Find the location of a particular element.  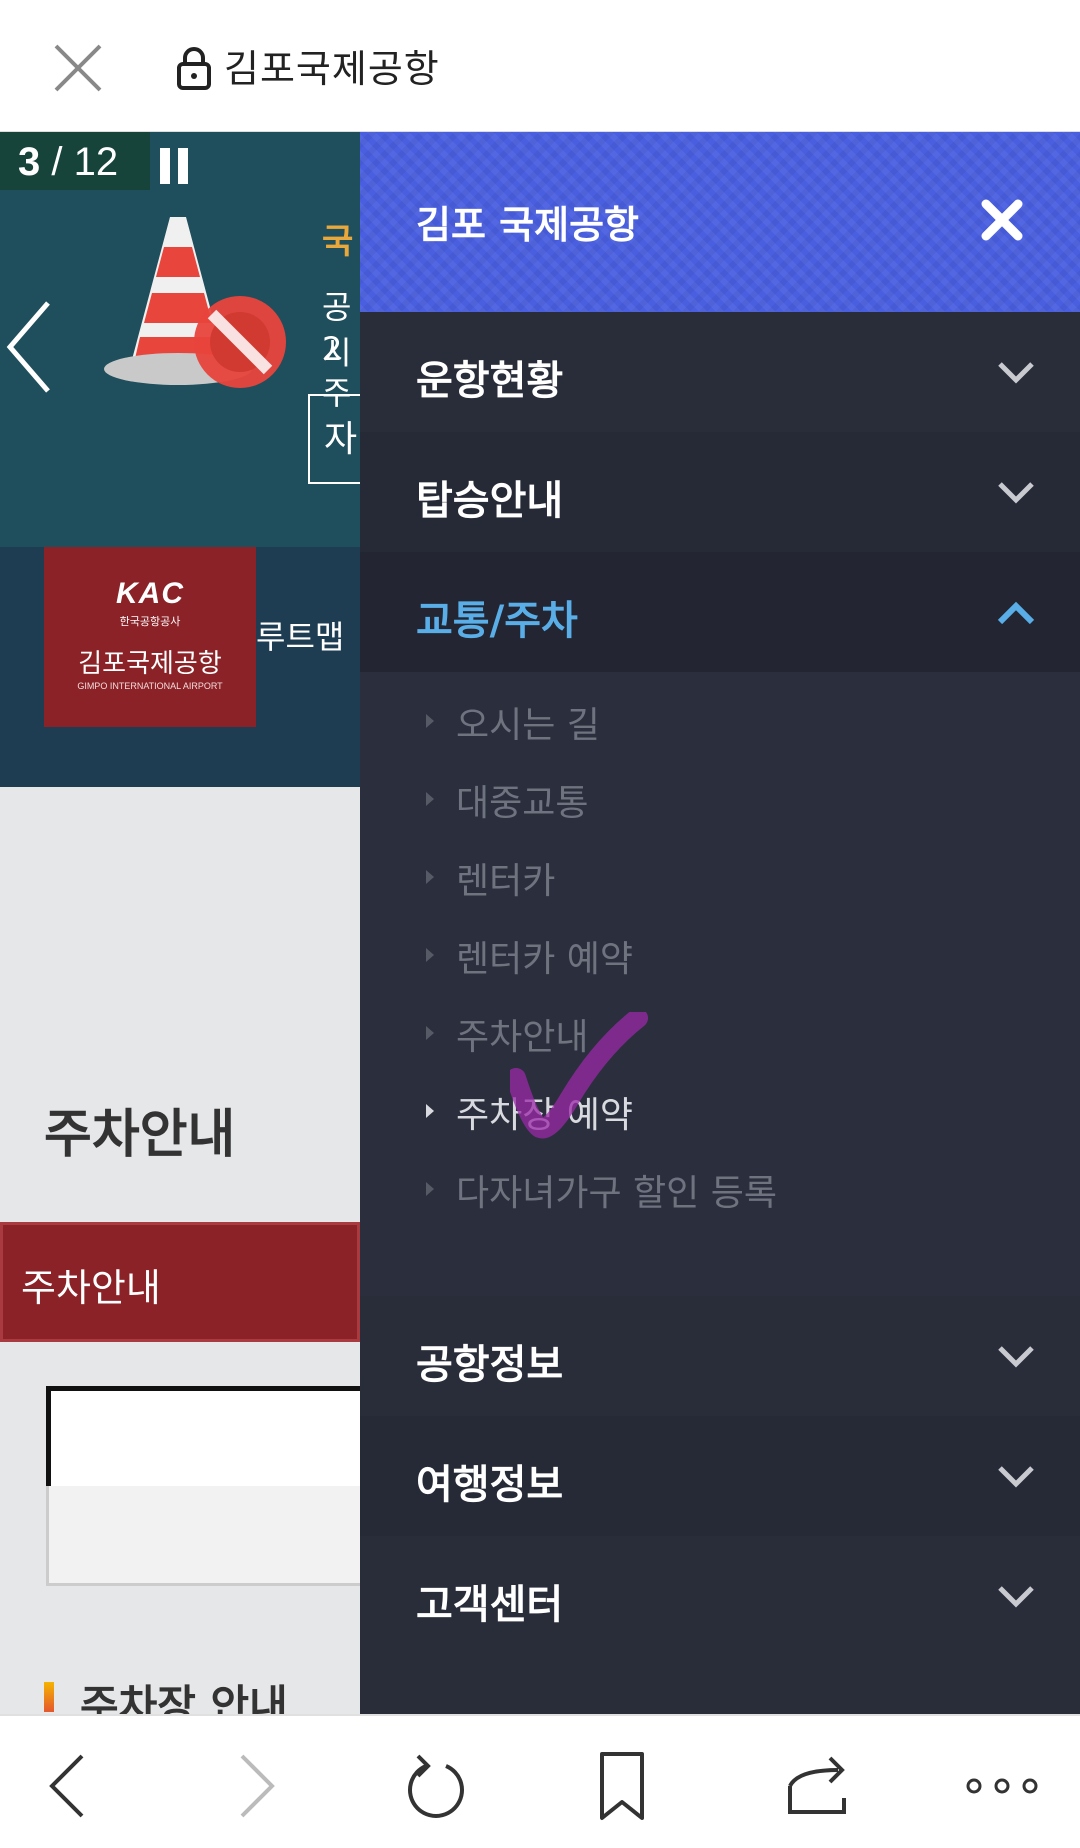

kac-logo-mark: KAC is located at coordinates (150, 593).